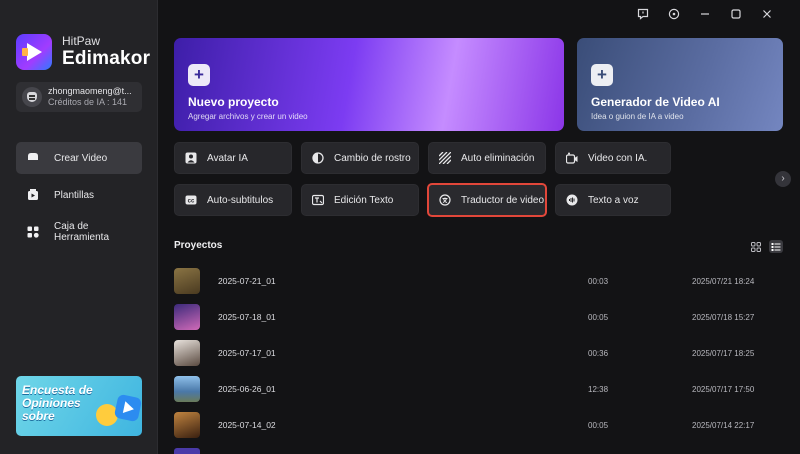 The width and height of the screenshot is (800, 454). I want to click on video-create-icon, so click(33, 158).